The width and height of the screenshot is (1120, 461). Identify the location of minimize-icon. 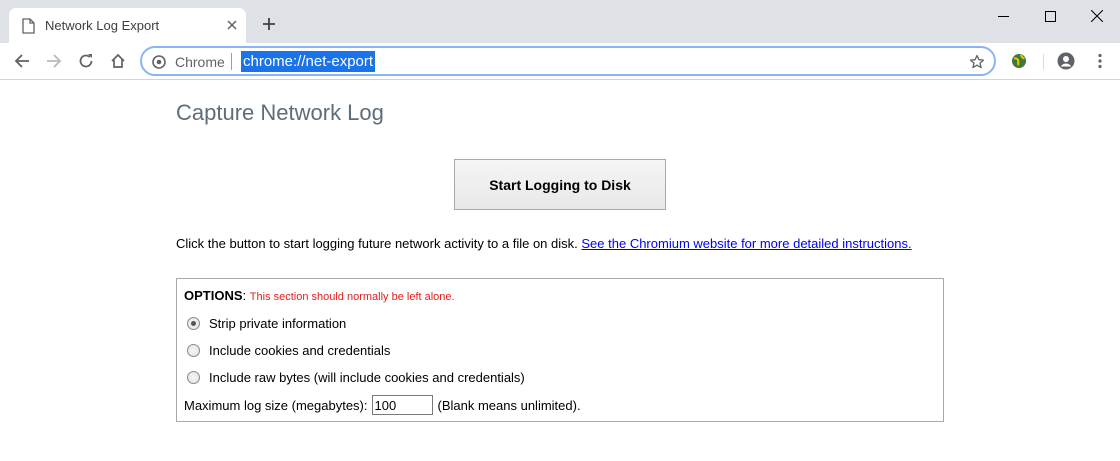
(1003, 16).